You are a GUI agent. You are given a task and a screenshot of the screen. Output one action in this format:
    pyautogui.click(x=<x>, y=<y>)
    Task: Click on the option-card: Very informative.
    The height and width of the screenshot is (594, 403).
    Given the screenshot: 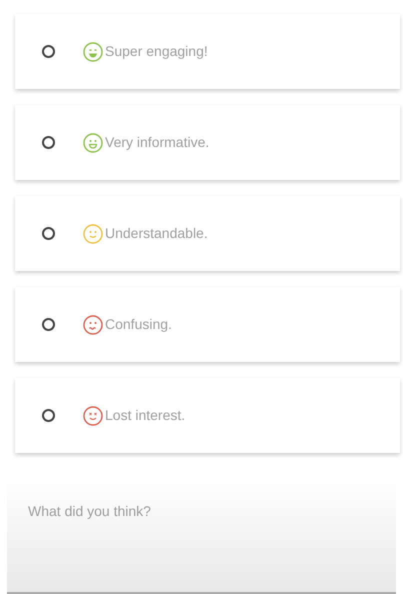 What is the action you would take?
    pyautogui.click(x=207, y=142)
    